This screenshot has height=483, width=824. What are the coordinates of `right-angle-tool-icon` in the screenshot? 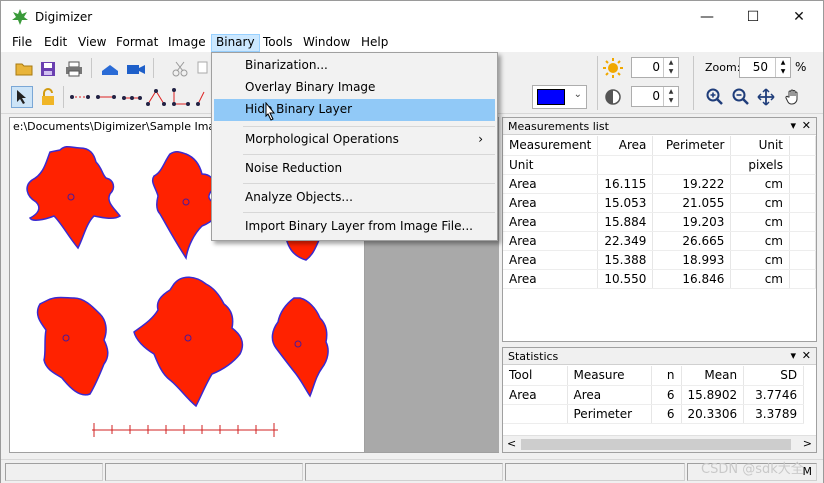 It's located at (180, 97).